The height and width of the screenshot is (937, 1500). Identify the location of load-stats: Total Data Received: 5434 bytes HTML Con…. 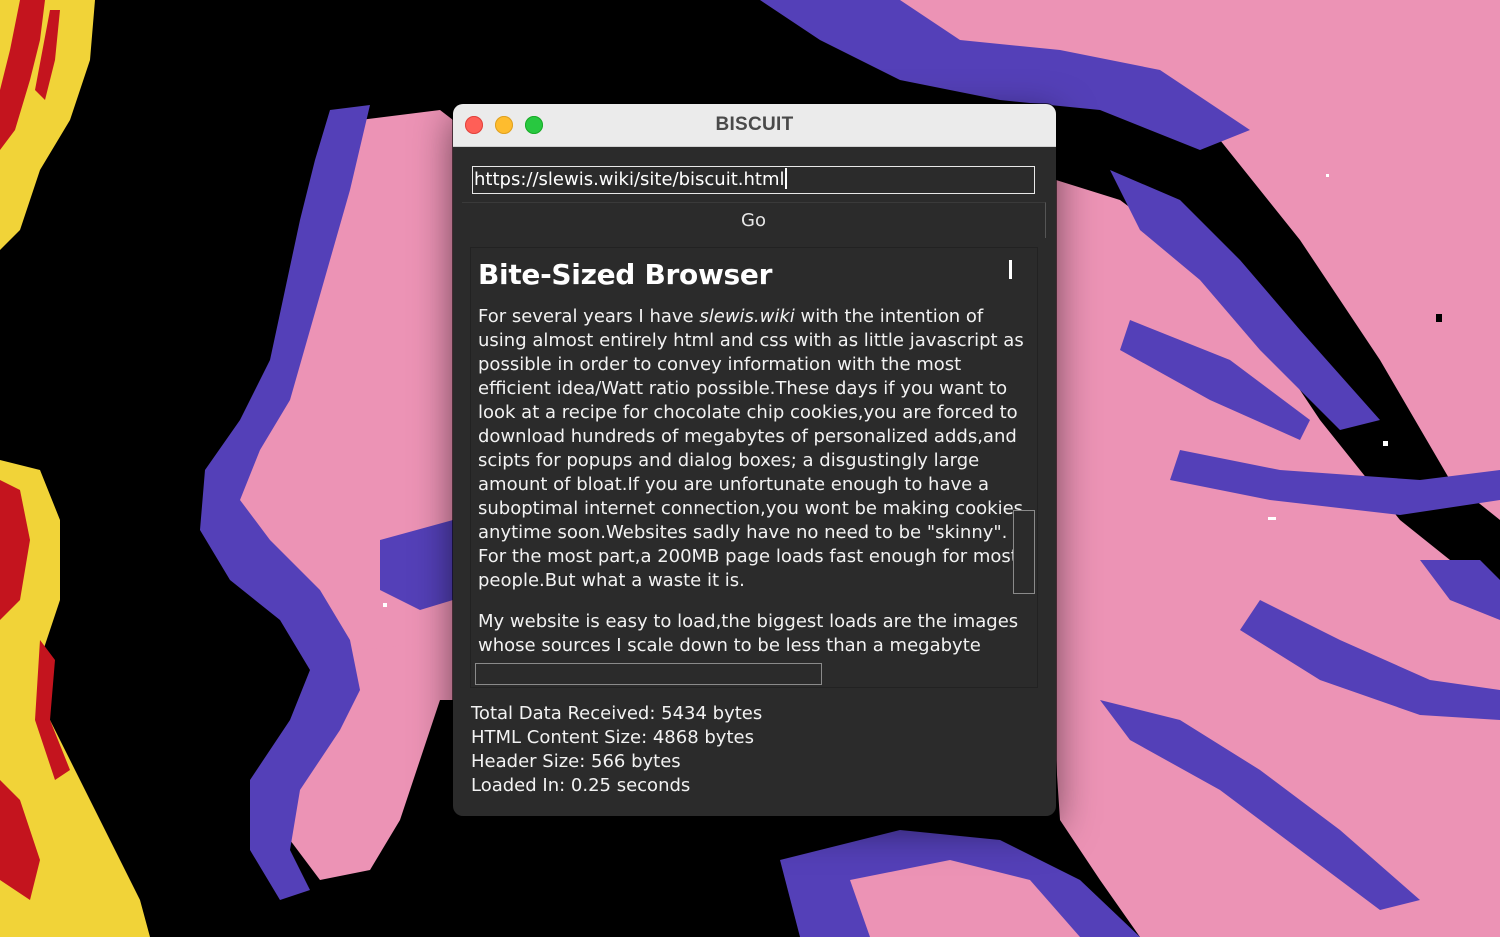
(616, 750).